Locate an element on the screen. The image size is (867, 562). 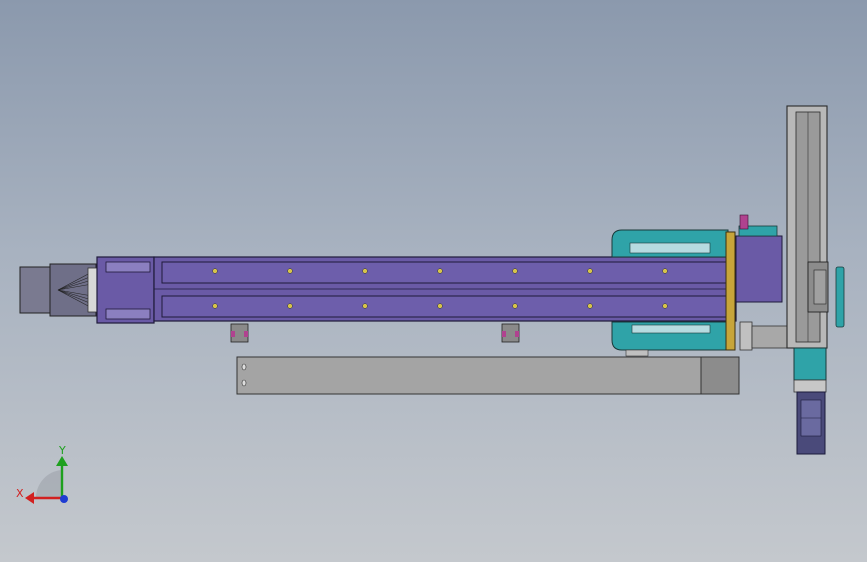
rail-clamp-left is located at coordinates (239, 333).